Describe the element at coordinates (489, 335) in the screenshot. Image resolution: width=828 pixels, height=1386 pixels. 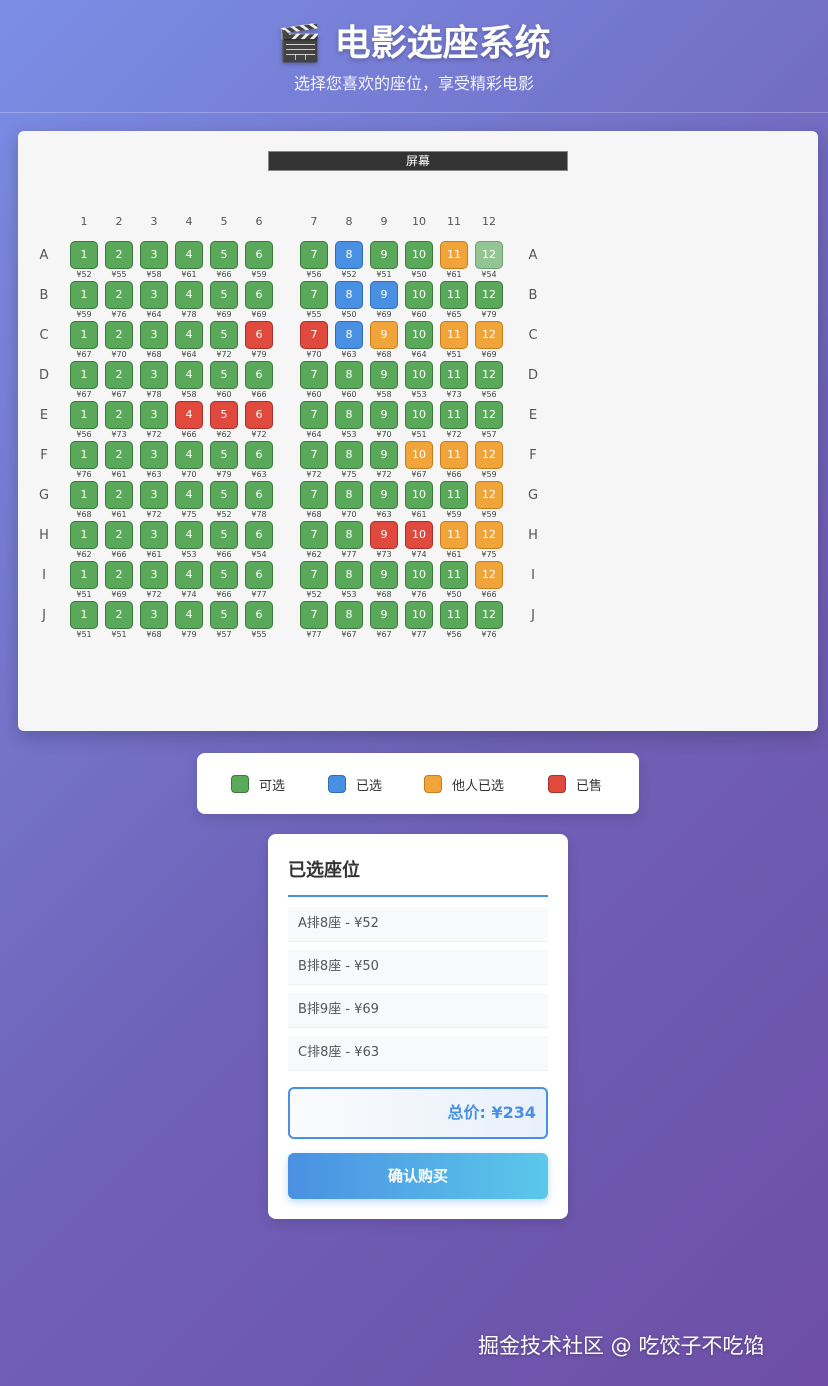
I see `seat-C-12: 12` at that location.